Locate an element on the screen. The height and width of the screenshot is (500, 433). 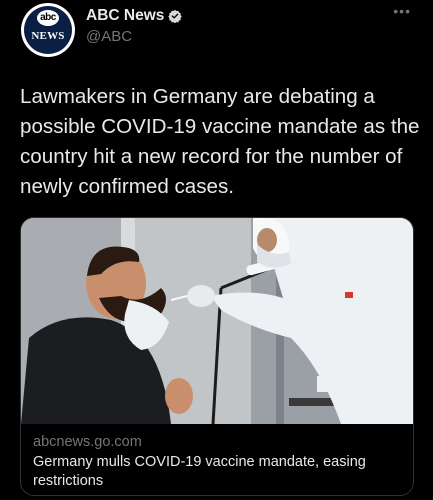
more-options-icon: ••• is located at coordinates (402, 11).